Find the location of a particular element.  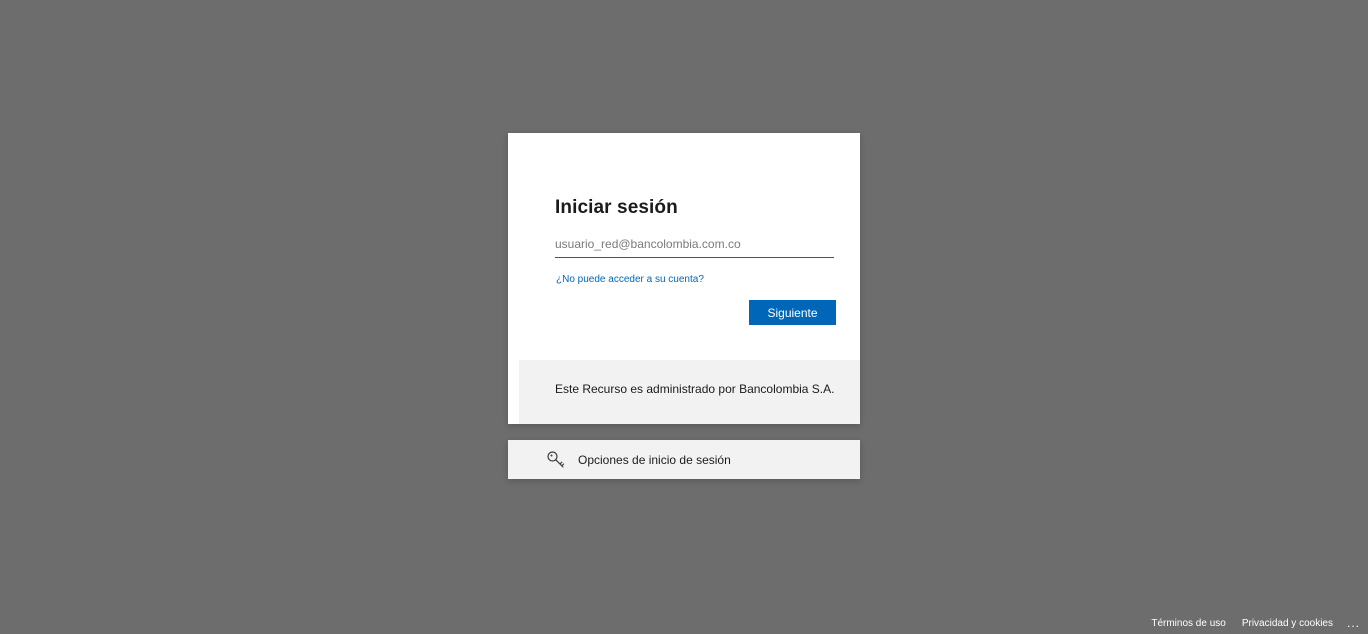

page-title: Iniciar sesión is located at coordinates (616, 207).